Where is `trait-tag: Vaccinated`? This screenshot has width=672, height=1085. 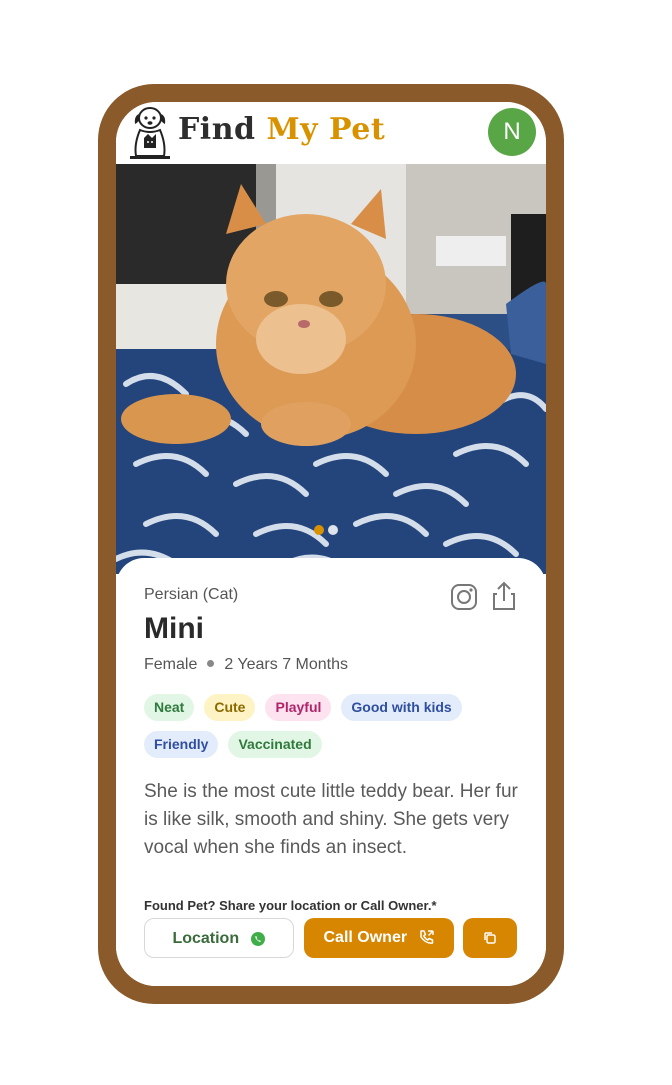 trait-tag: Vaccinated is located at coordinates (275, 744).